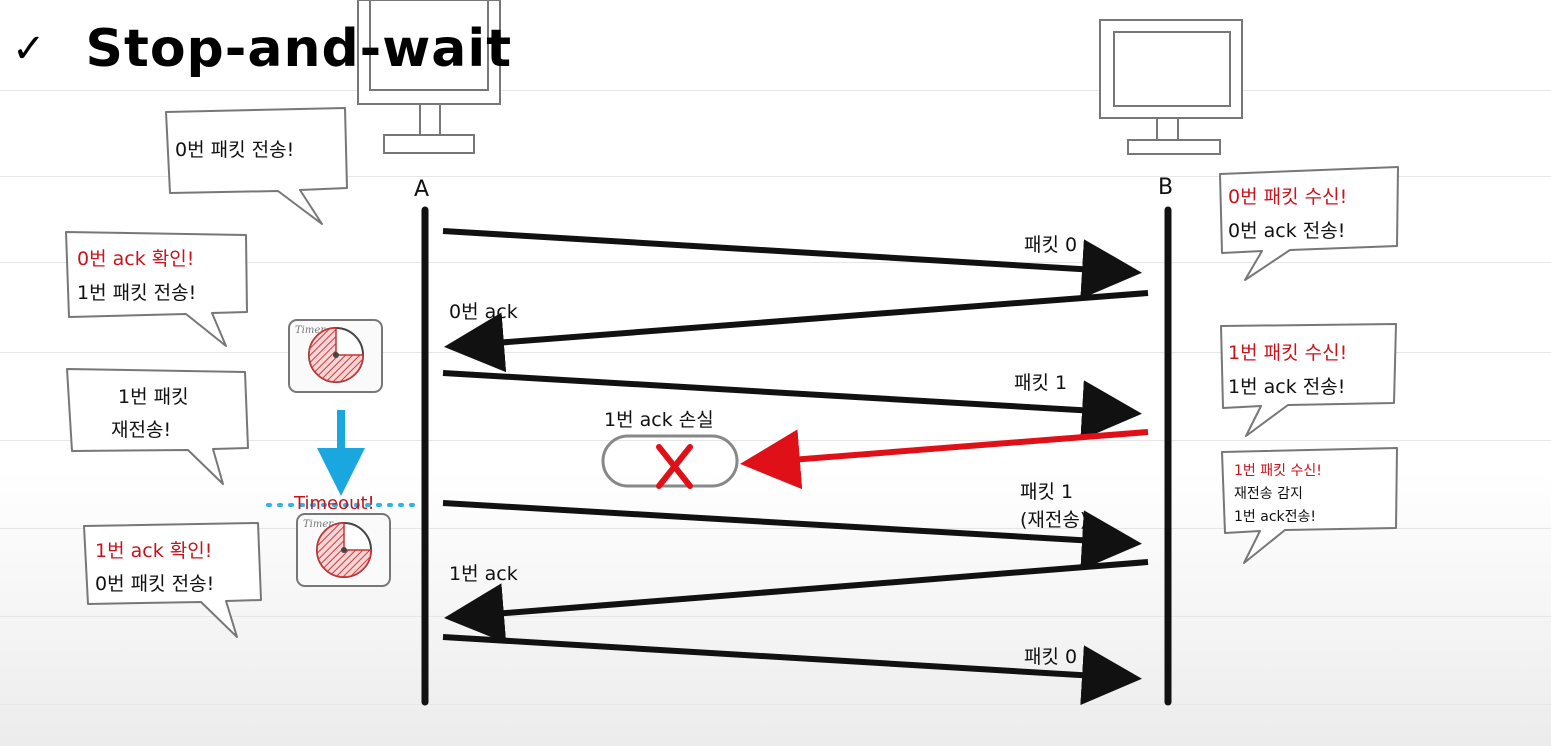 This screenshot has height=746, width=1551. I want to click on timeout-label: Timeout!, so click(334, 503).